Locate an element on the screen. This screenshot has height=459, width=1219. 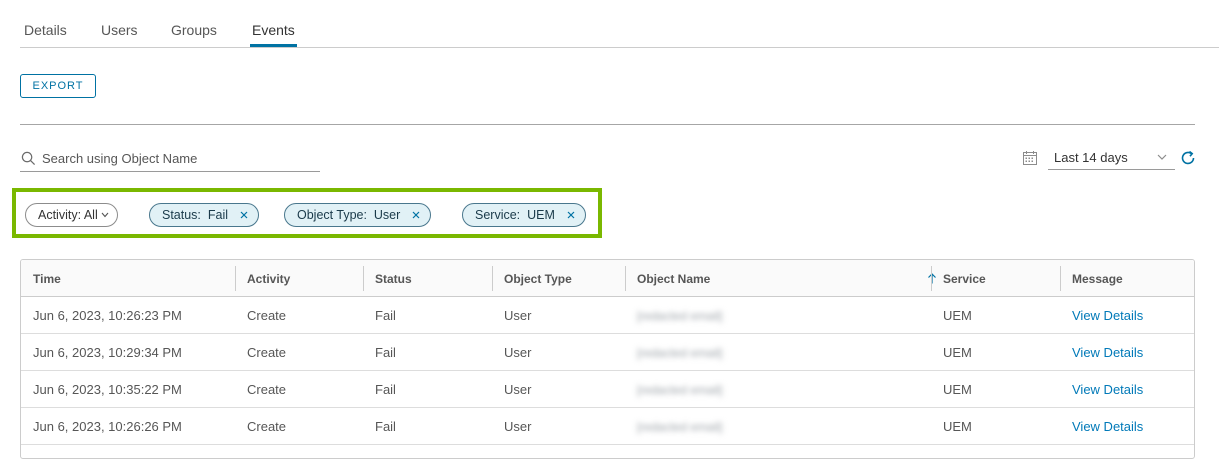
date-range-select: Last 14 days is located at coordinates (1111, 158).